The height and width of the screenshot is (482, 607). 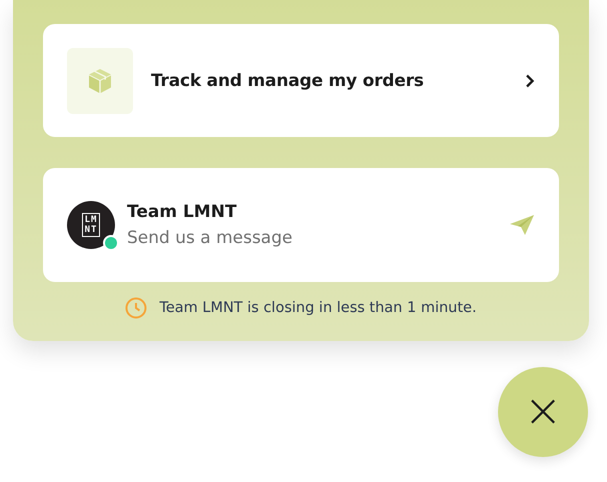 I want to click on chevron-icon, so click(x=530, y=81).